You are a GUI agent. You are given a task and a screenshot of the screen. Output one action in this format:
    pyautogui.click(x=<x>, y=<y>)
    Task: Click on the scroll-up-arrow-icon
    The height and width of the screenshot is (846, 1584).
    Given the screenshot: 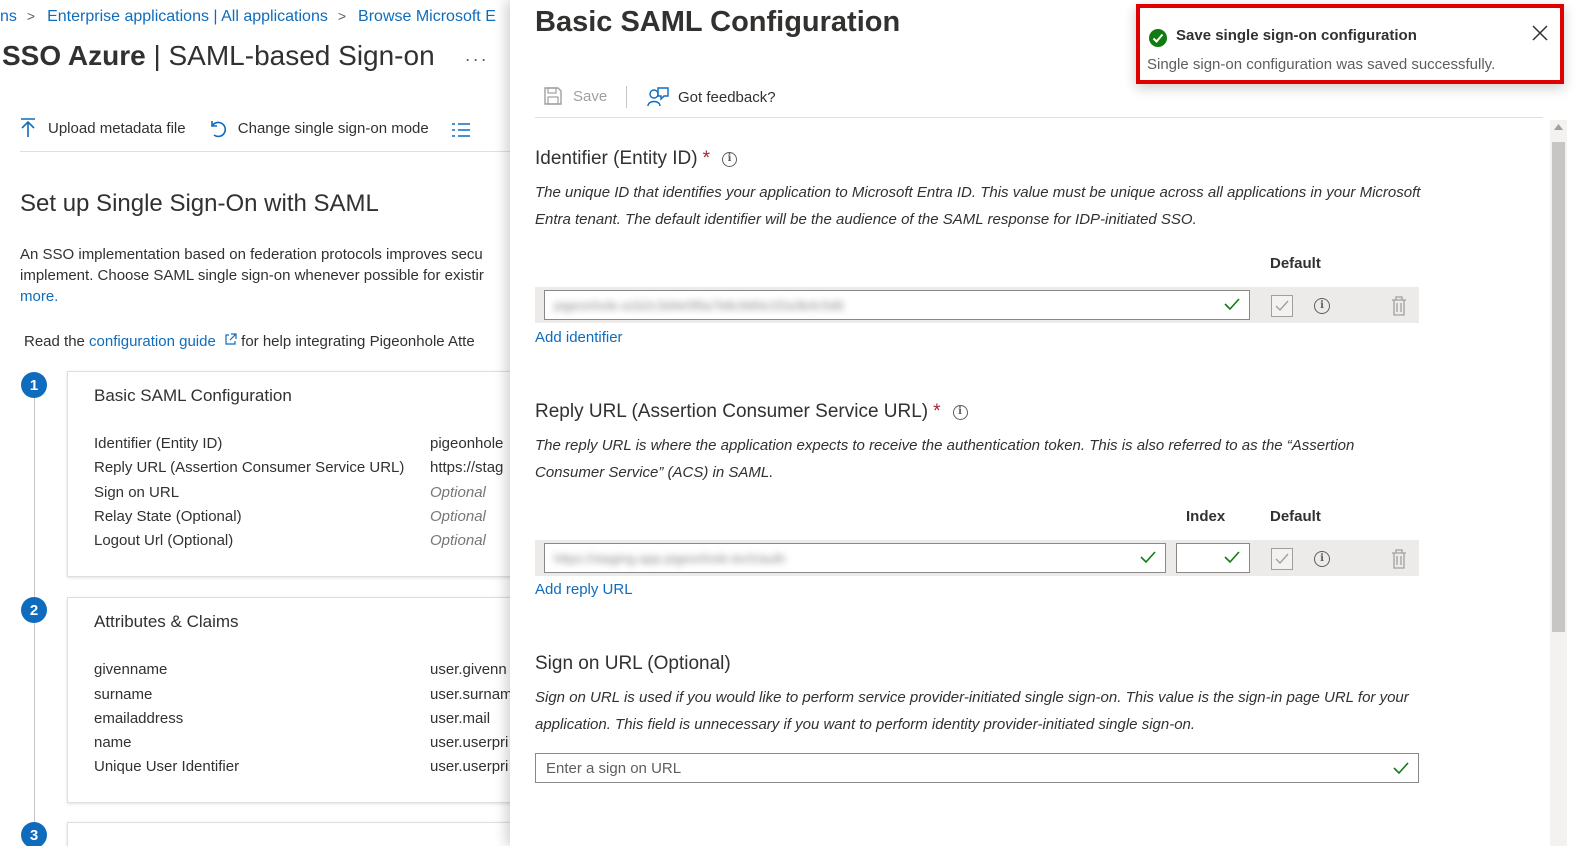 What is the action you would take?
    pyautogui.click(x=1558, y=127)
    